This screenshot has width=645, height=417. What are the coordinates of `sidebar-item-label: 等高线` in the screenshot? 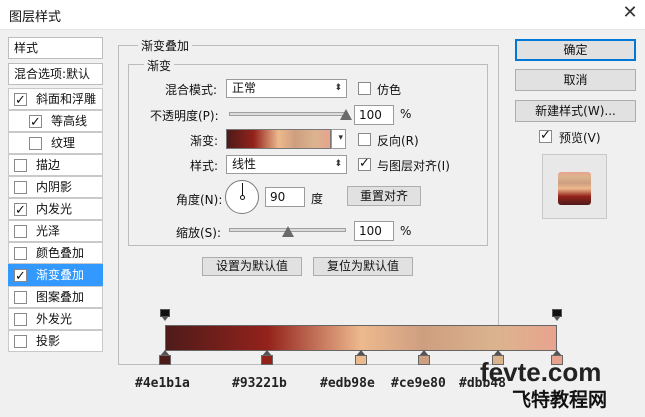 It's located at (69, 121).